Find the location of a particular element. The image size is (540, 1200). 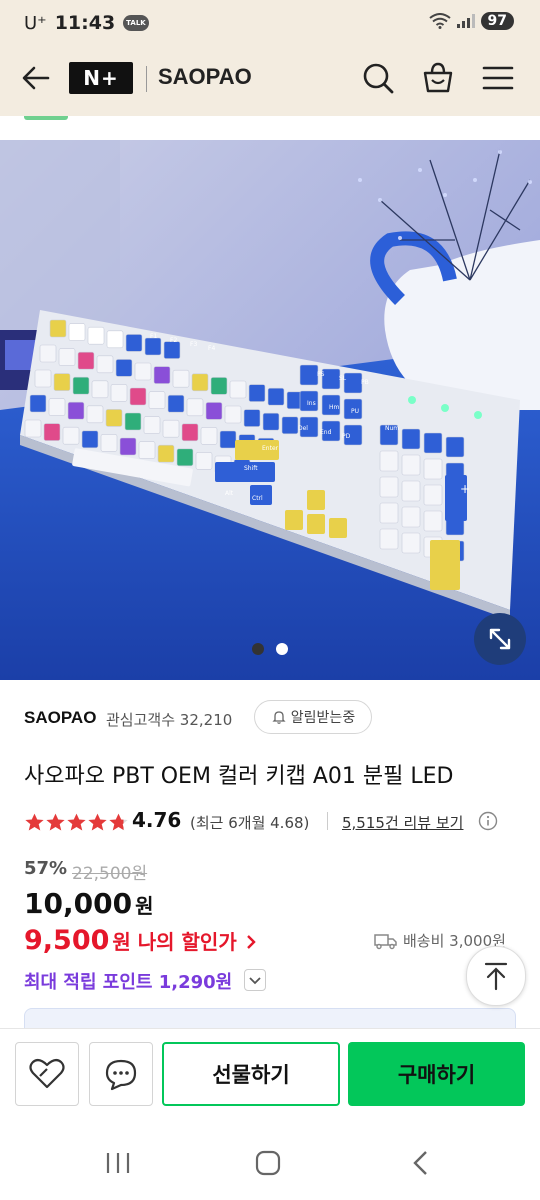

header-divider is located at coordinates (146, 79).